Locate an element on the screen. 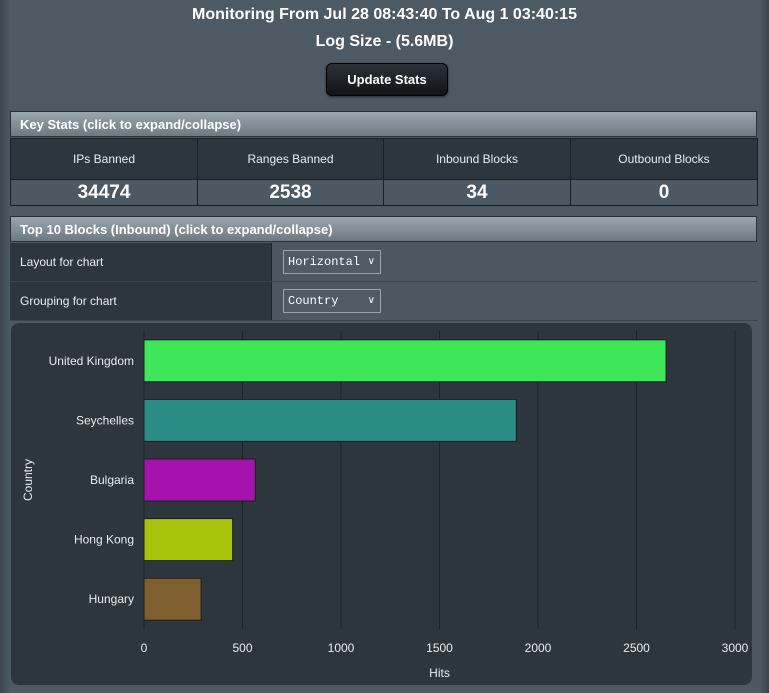 This screenshot has width=769, height=693. log-size: Log Size - (5.6MB) is located at coordinates (384, 41).